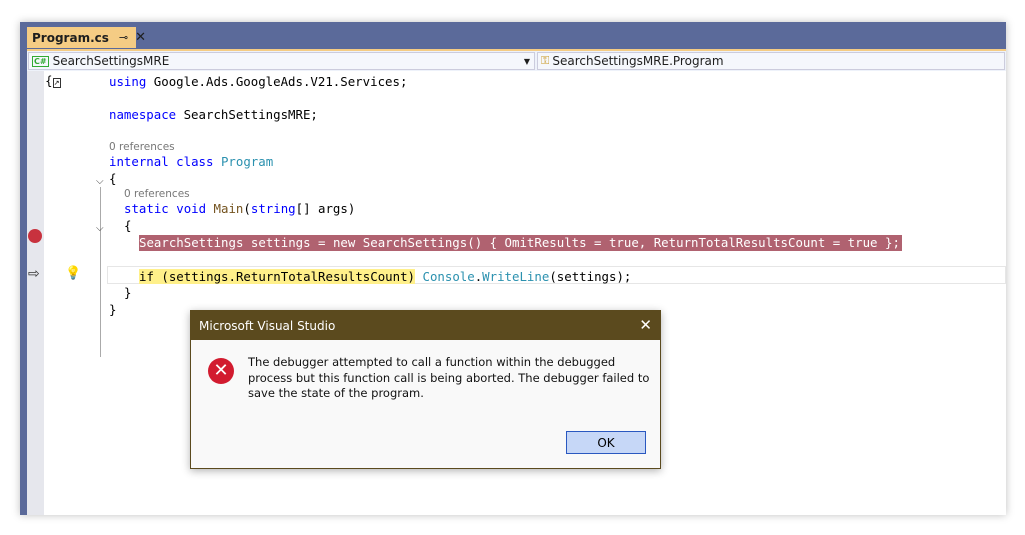  What do you see at coordinates (53, 81) in the screenshot?
I see `outline-collapse-icon: {↗` at bounding box center [53, 81].